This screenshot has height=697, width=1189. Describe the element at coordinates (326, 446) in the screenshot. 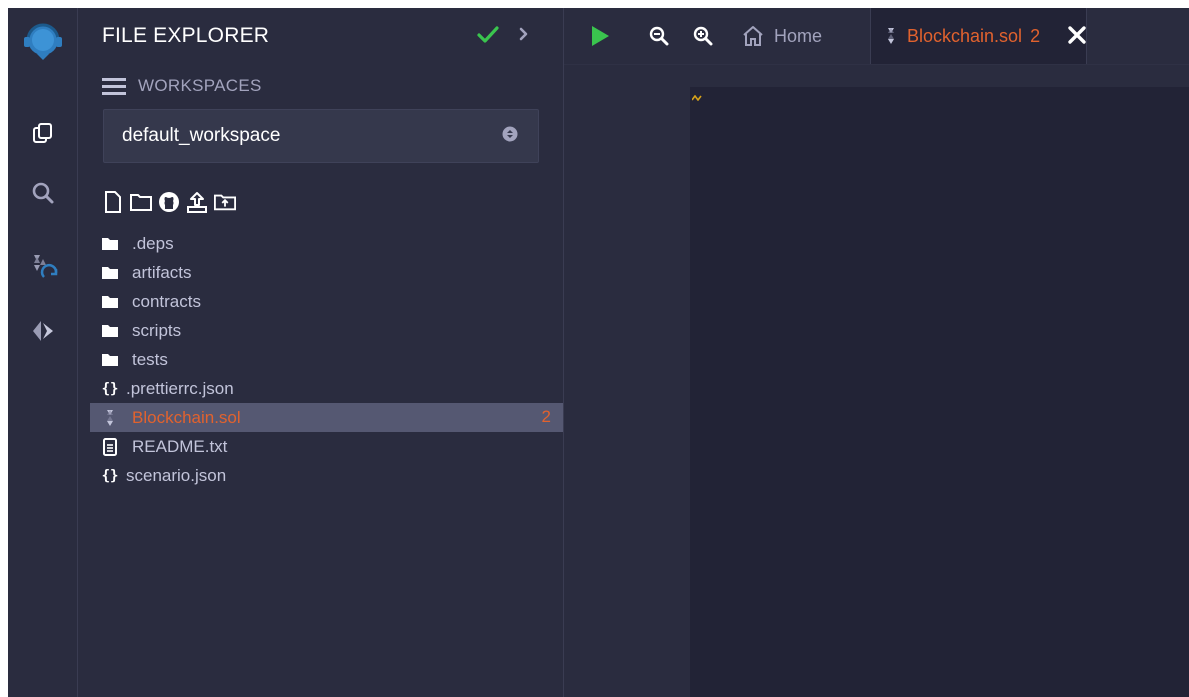

I see `tree-item-readme: README.txt` at that location.